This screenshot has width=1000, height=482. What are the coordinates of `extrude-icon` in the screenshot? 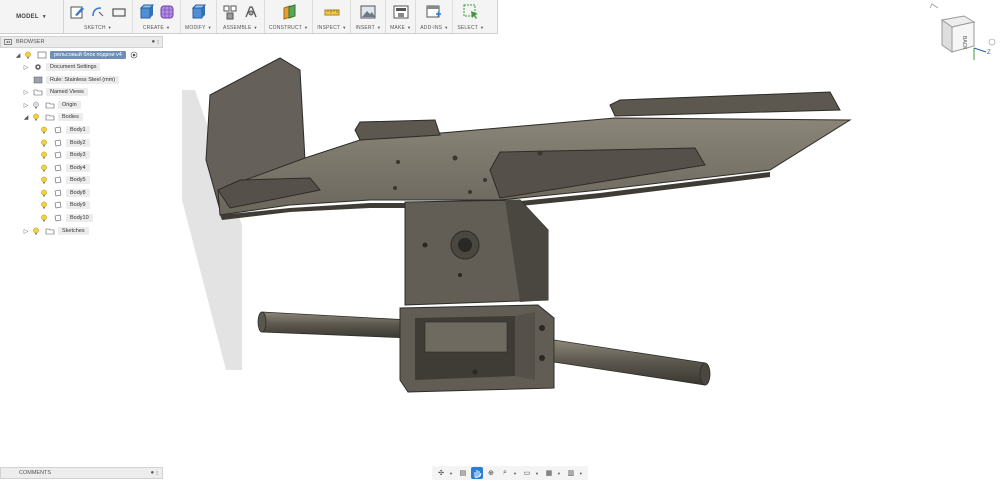 It's located at (146, 12).